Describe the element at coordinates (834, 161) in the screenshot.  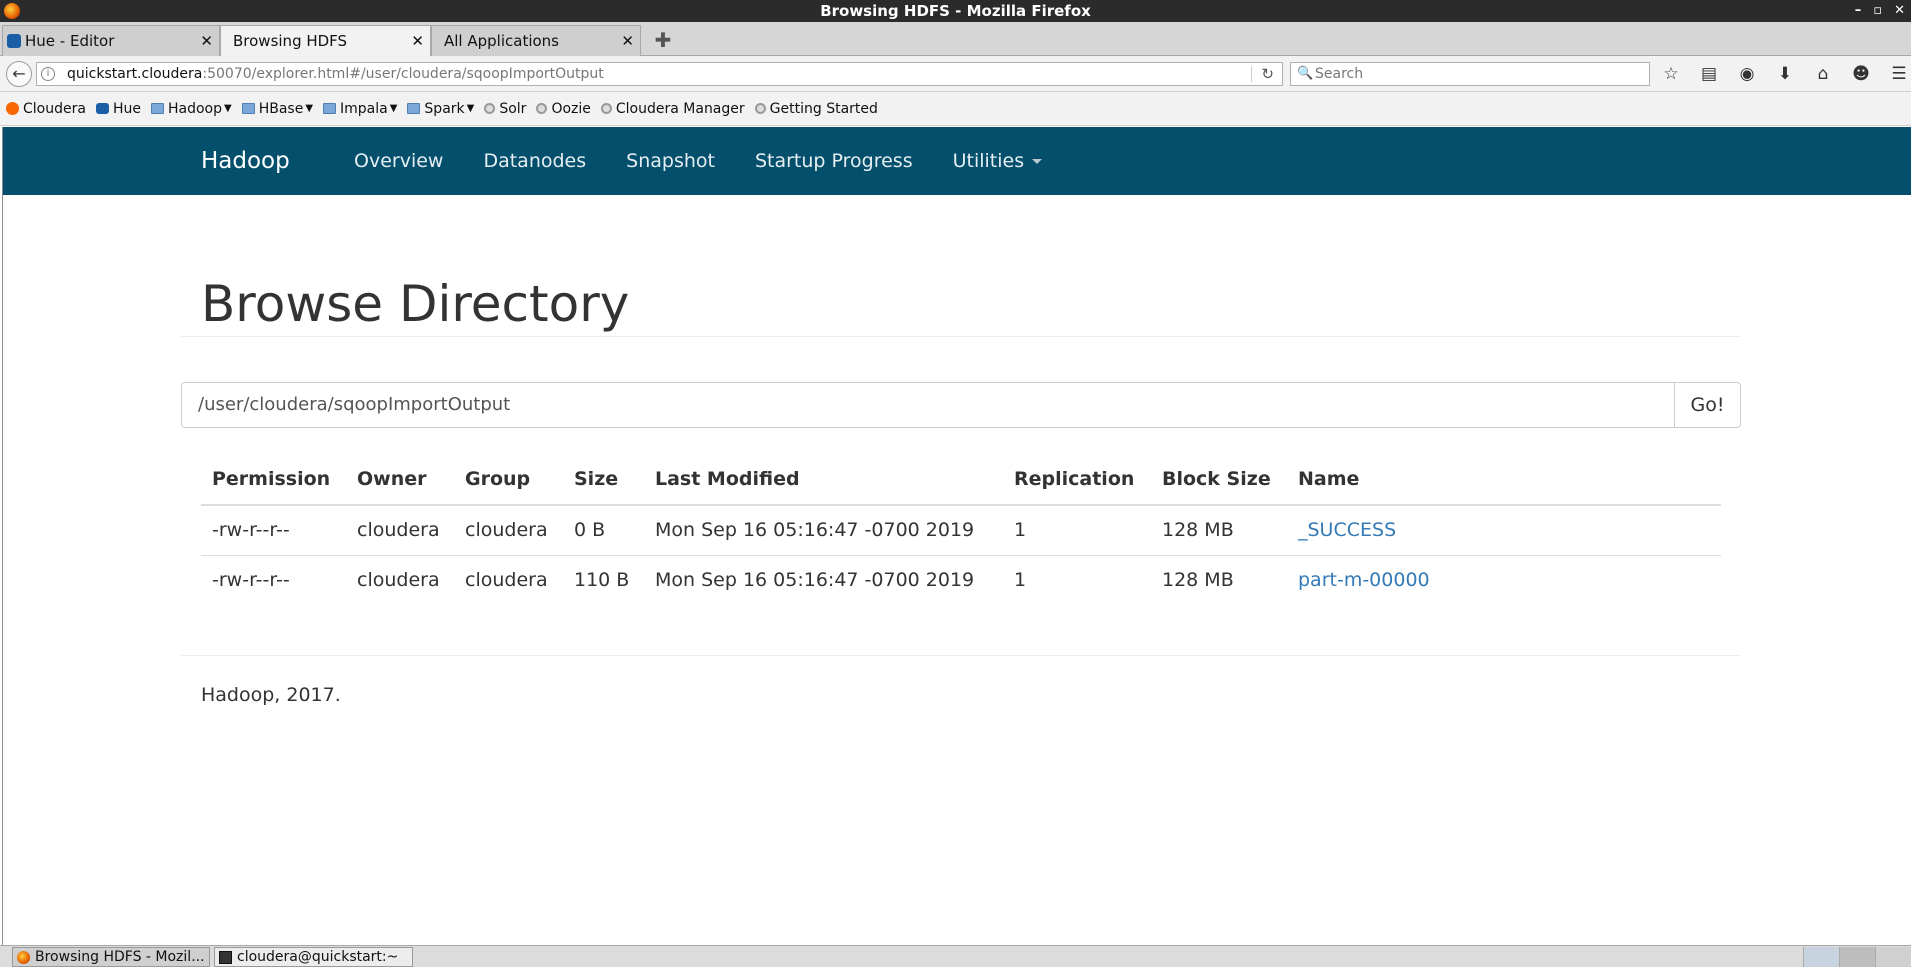
I see `nav-startup-progress: Startup Progress` at that location.